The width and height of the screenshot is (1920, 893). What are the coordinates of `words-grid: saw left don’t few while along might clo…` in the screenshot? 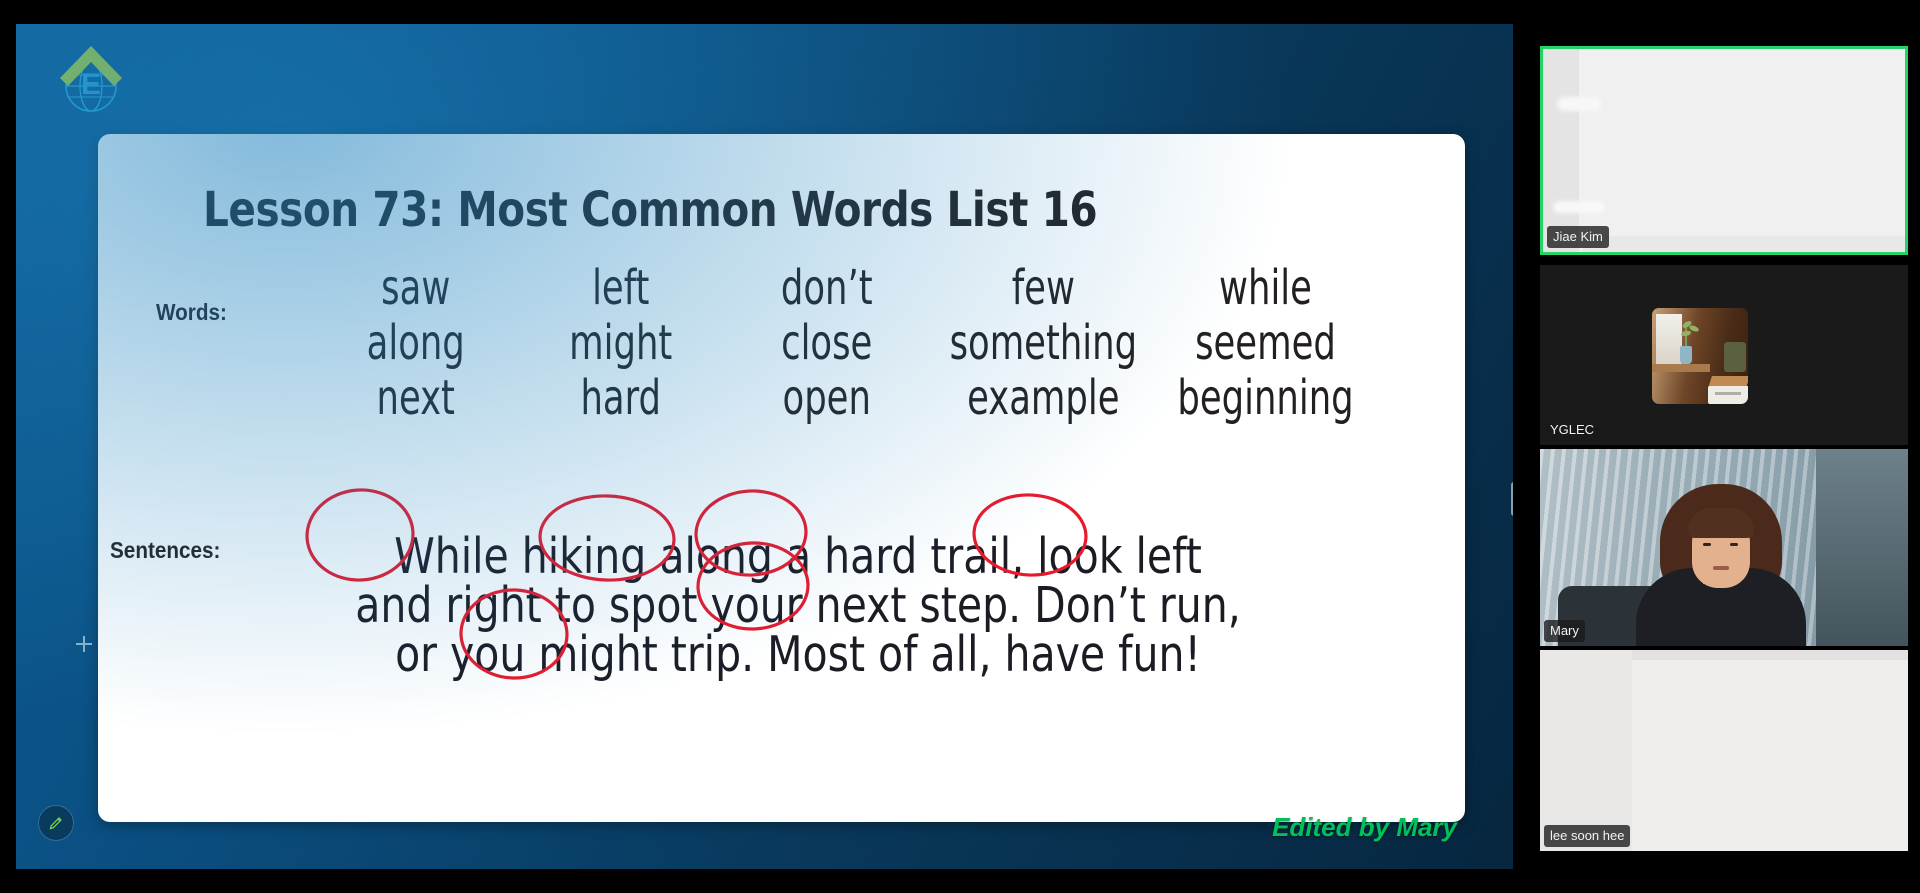 It's located at (843, 343).